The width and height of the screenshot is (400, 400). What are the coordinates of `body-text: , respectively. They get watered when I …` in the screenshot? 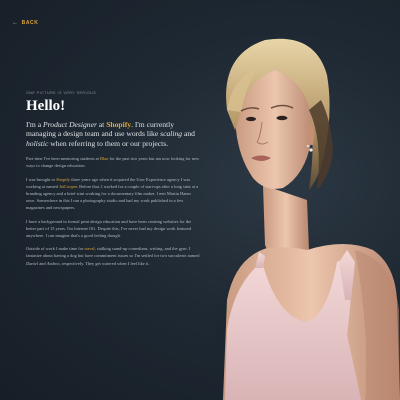 It's located at (104, 263).